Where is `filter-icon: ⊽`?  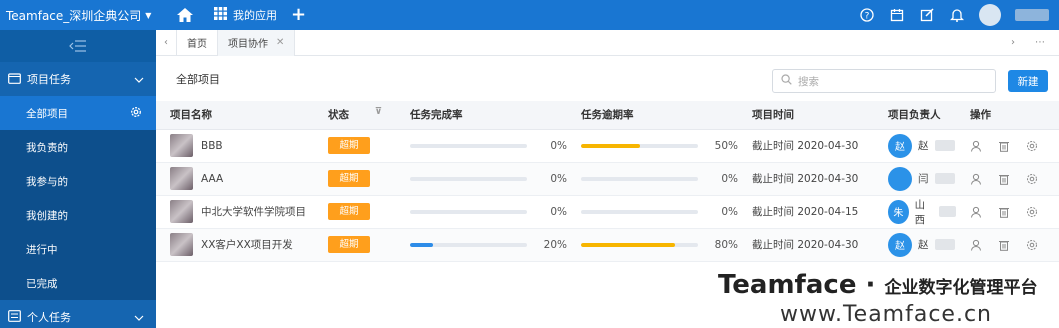
filter-icon: ⊽ is located at coordinates (378, 112).